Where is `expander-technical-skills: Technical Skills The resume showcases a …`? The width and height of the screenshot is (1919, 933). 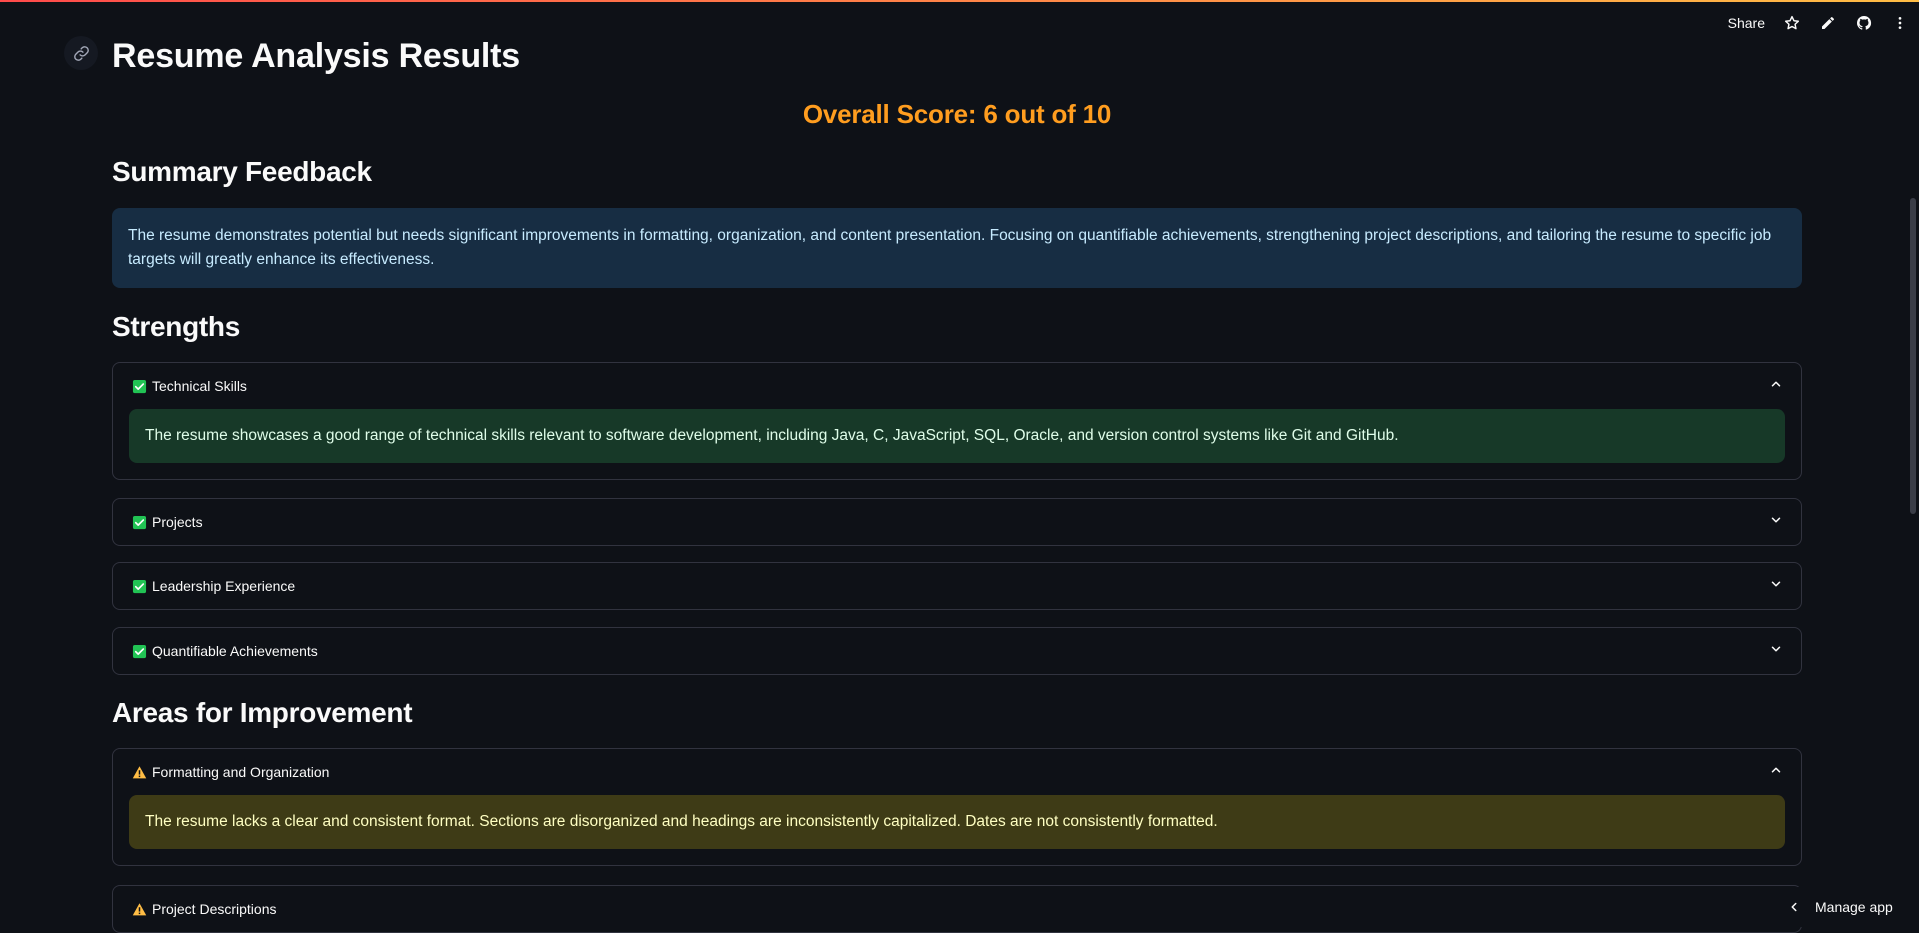 expander-technical-skills: Technical Skills The resume showcases a … is located at coordinates (957, 421).